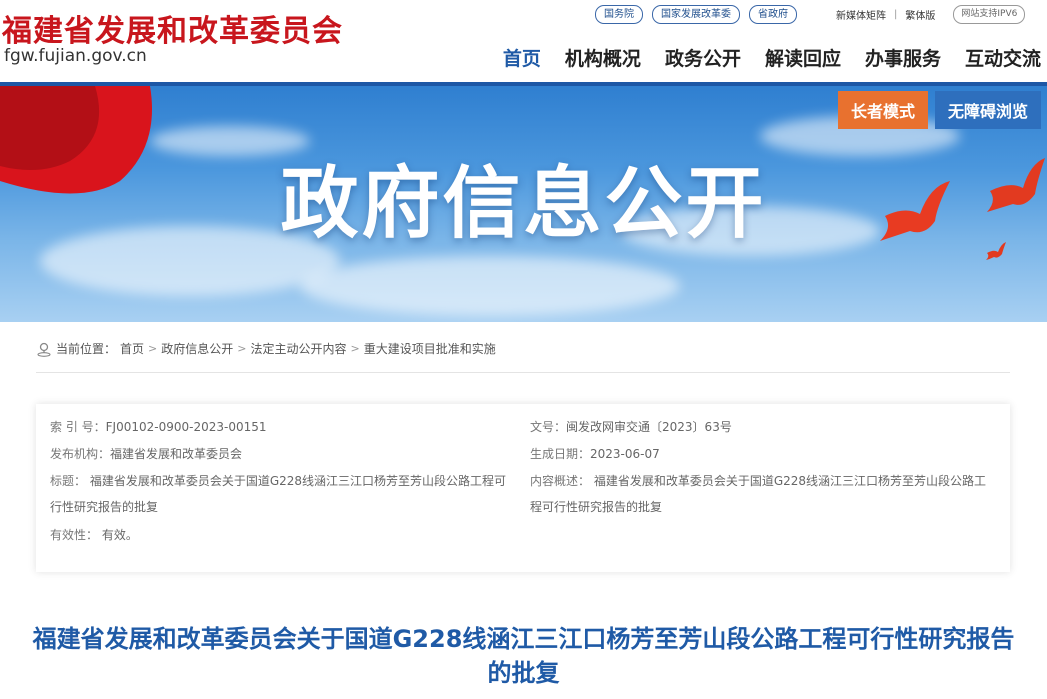  I want to click on link-state-council: 国务院, so click(619, 14).